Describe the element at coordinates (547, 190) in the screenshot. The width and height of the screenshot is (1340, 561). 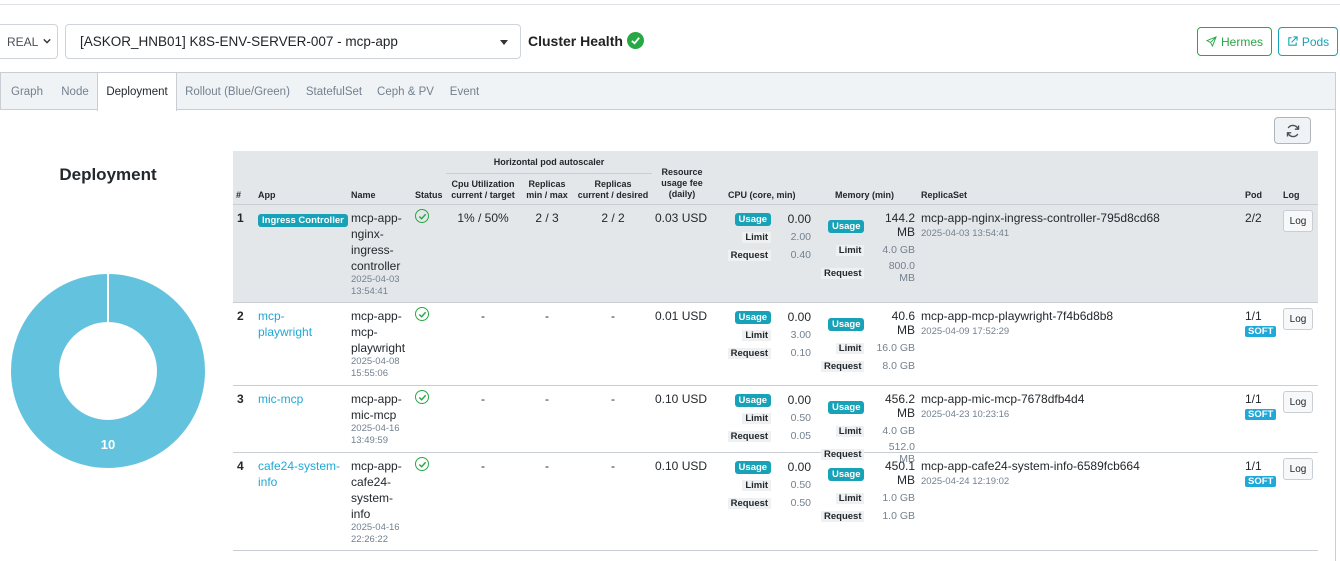
I see `header-replicas-minmax: Replicas min / max` at that location.